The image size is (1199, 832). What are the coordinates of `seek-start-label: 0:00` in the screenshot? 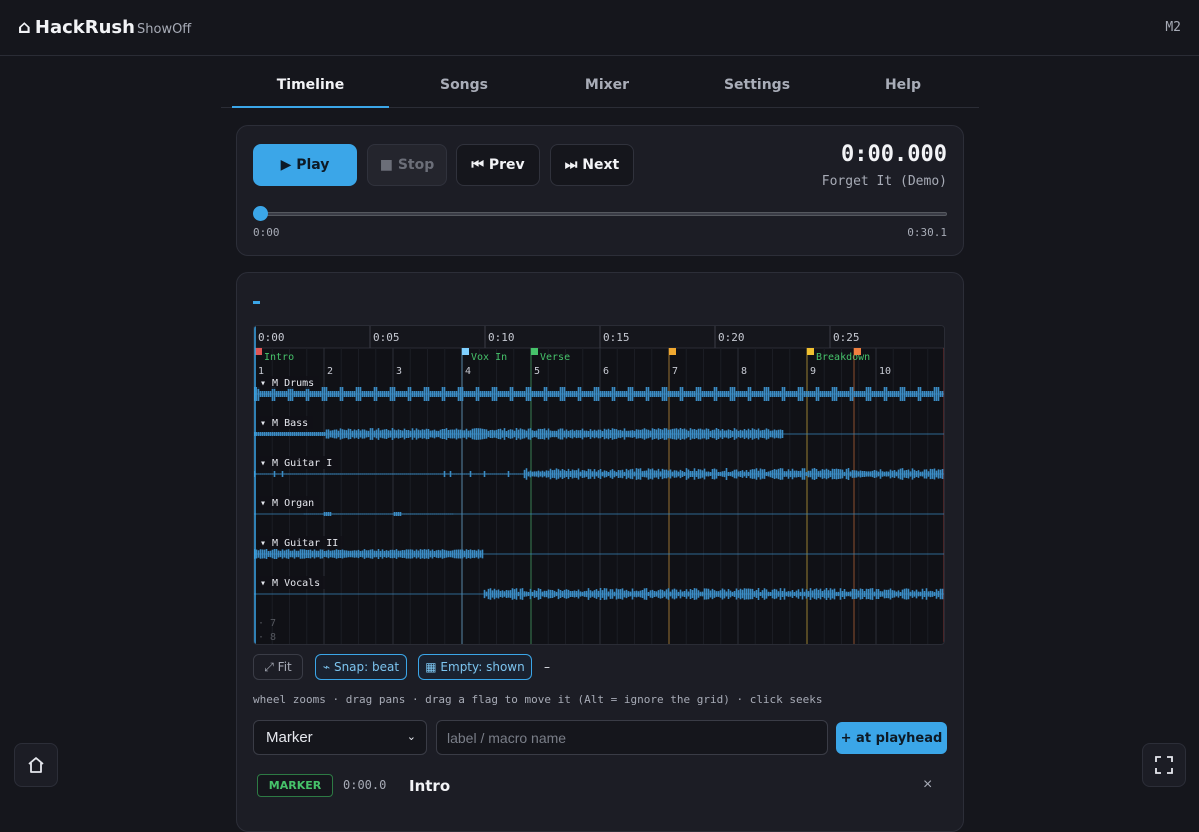 It's located at (266, 232).